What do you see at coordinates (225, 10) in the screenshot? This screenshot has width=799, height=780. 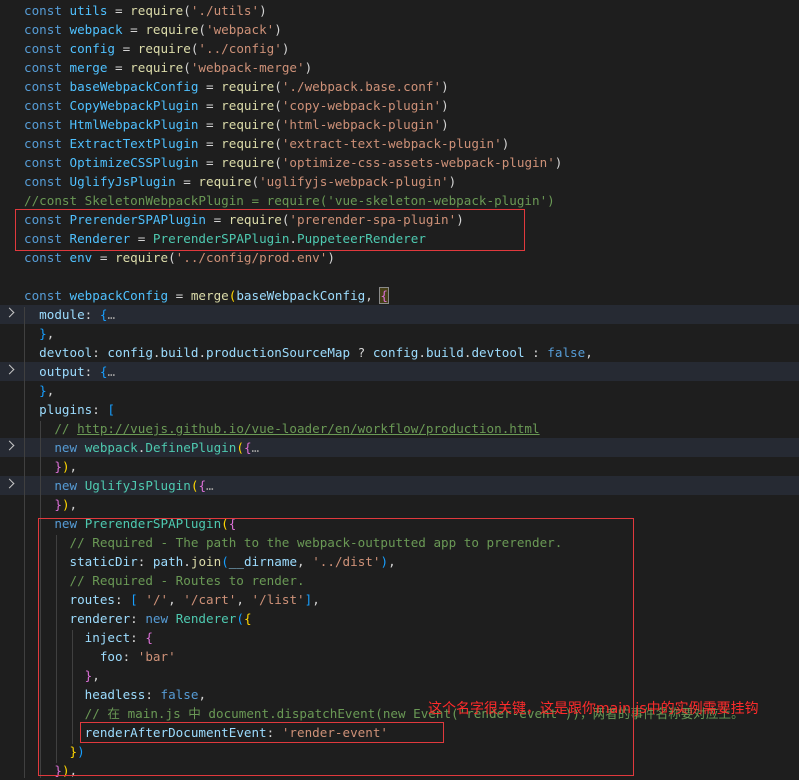 I see `code-token: './utils'` at bounding box center [225, 10].